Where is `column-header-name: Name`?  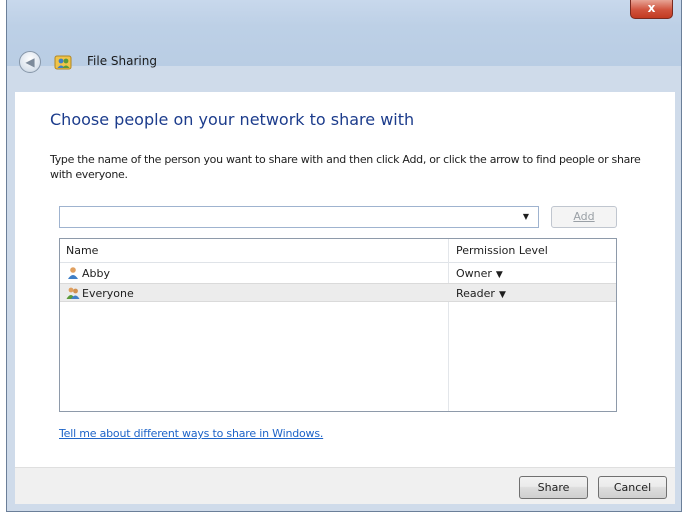 column-header-name: Name is located at coordinates (82, 250).